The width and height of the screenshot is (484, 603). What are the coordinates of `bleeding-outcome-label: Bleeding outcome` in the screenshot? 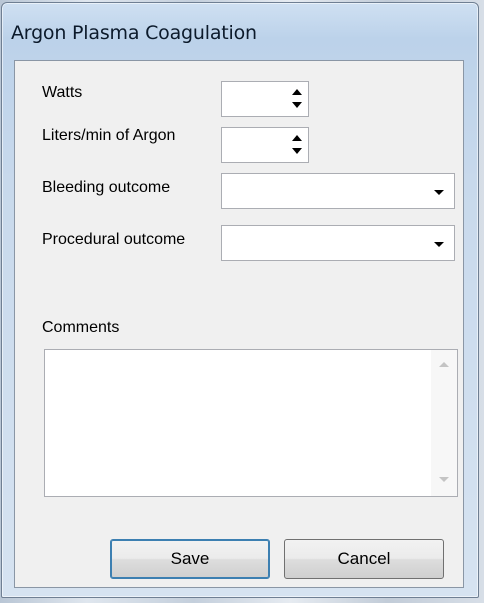 It's located at (106, 187).